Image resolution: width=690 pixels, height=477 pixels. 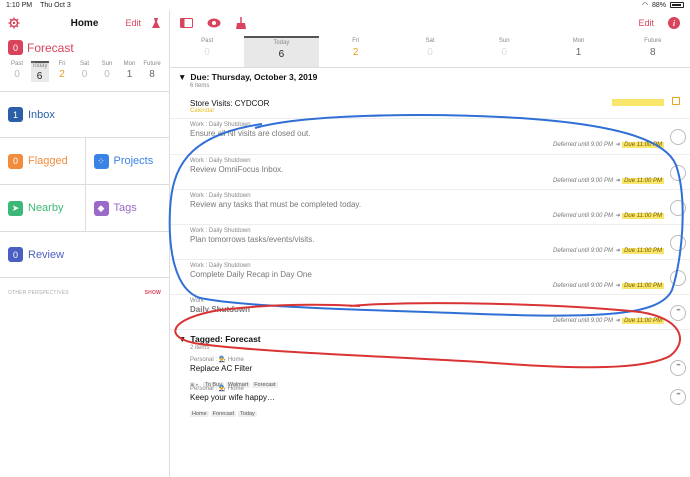 What do you see at coordinates (101, 161) in the screenshot?
I see `projects-icon: ⁘` at bounding box center [101, 161].